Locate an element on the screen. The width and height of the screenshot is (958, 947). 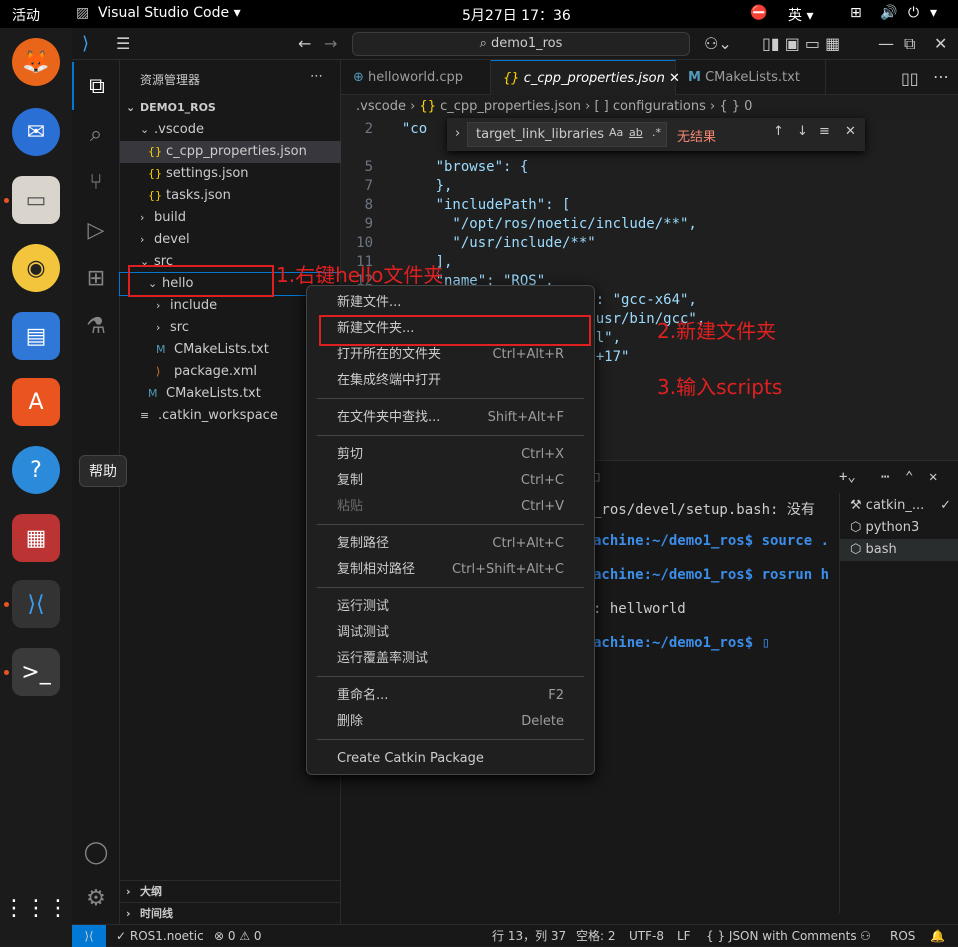
prev-match-icon: ↑ is located at coordinates (778, 131).